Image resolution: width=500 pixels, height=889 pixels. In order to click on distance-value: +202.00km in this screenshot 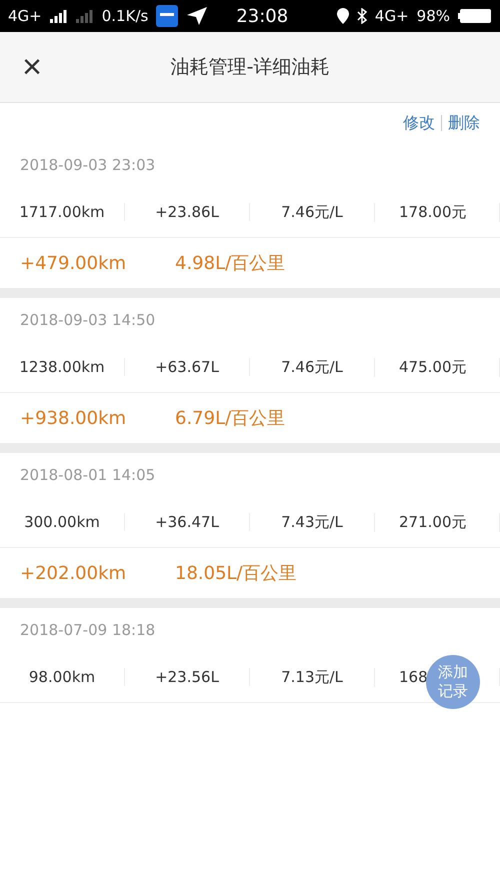, I will do `click(74, 573)`.